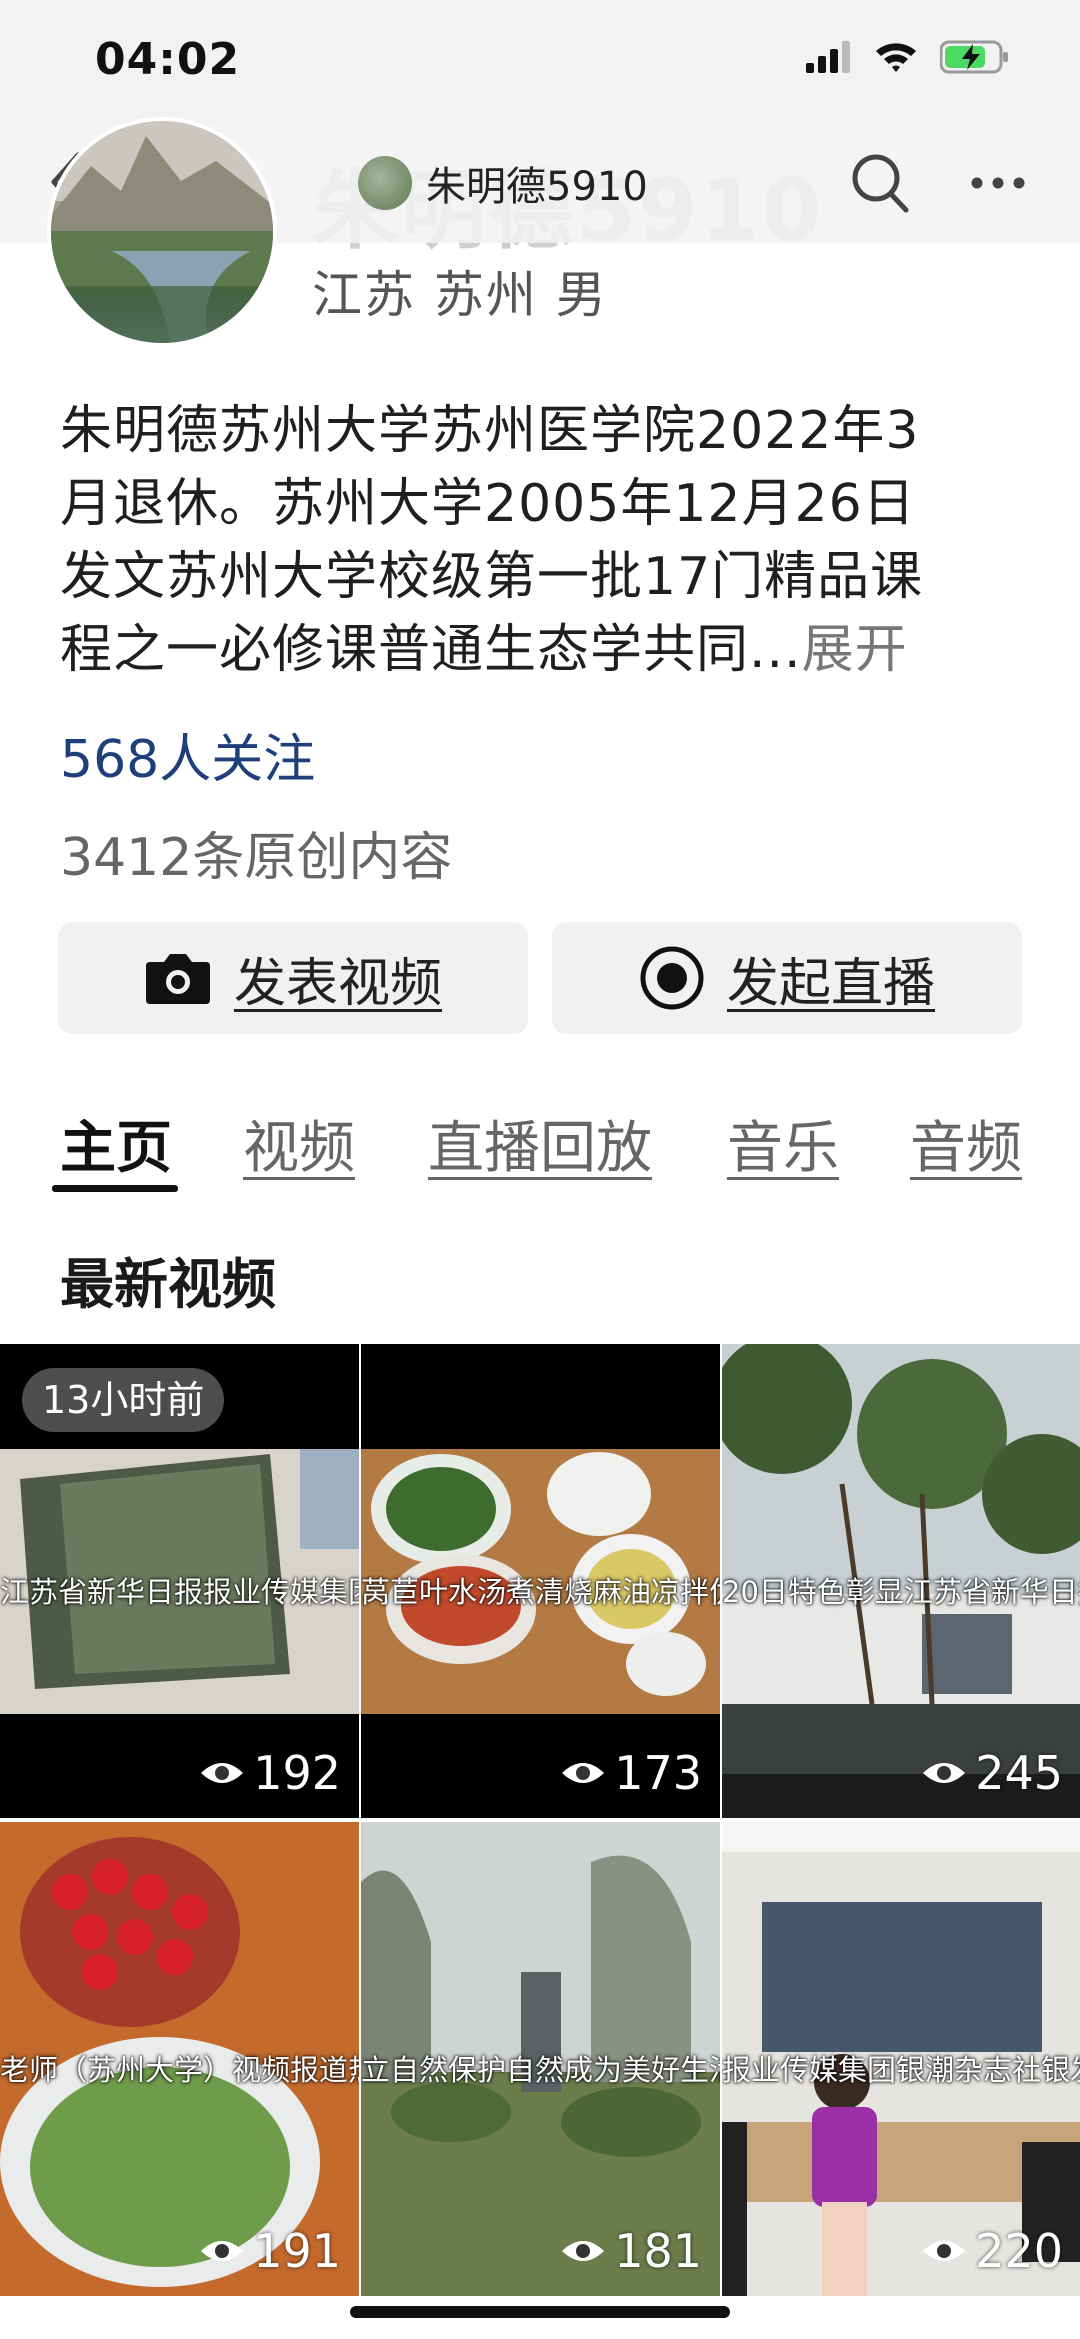  What do you see at coordinates (299, 1143) in the screenshot?
I see `tab-videos: 视频` at bounding box center [299, 1143].